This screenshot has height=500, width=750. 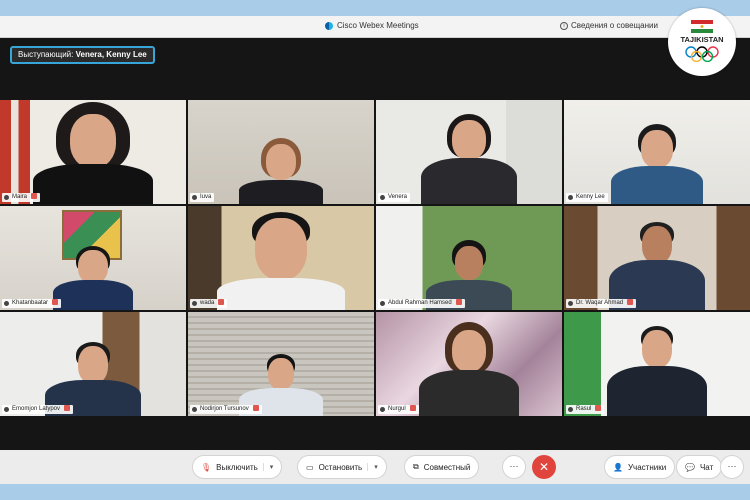 I want to click on close-icon: ✕, so click(x=544, y=467).